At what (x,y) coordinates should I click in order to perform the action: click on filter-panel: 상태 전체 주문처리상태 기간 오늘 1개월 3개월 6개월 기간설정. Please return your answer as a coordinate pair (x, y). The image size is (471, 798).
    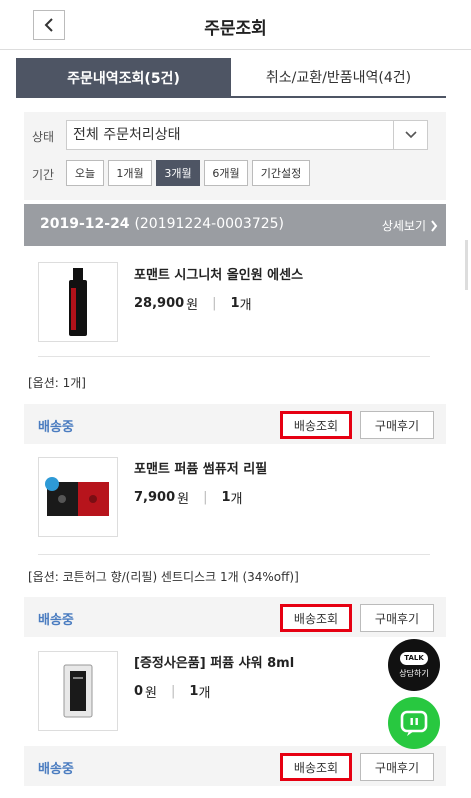
    Looking at the image, I should click on (235, 156).